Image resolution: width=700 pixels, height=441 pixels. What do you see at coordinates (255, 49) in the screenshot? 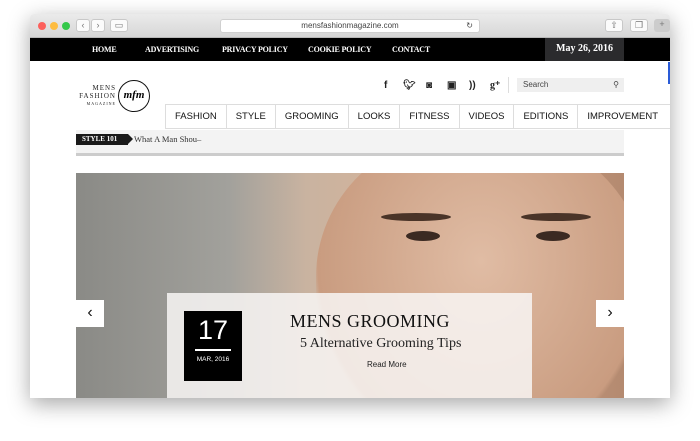
I see `nav-privacy-policy: PRIVACY POLICY` at bounding box center [255, 49].